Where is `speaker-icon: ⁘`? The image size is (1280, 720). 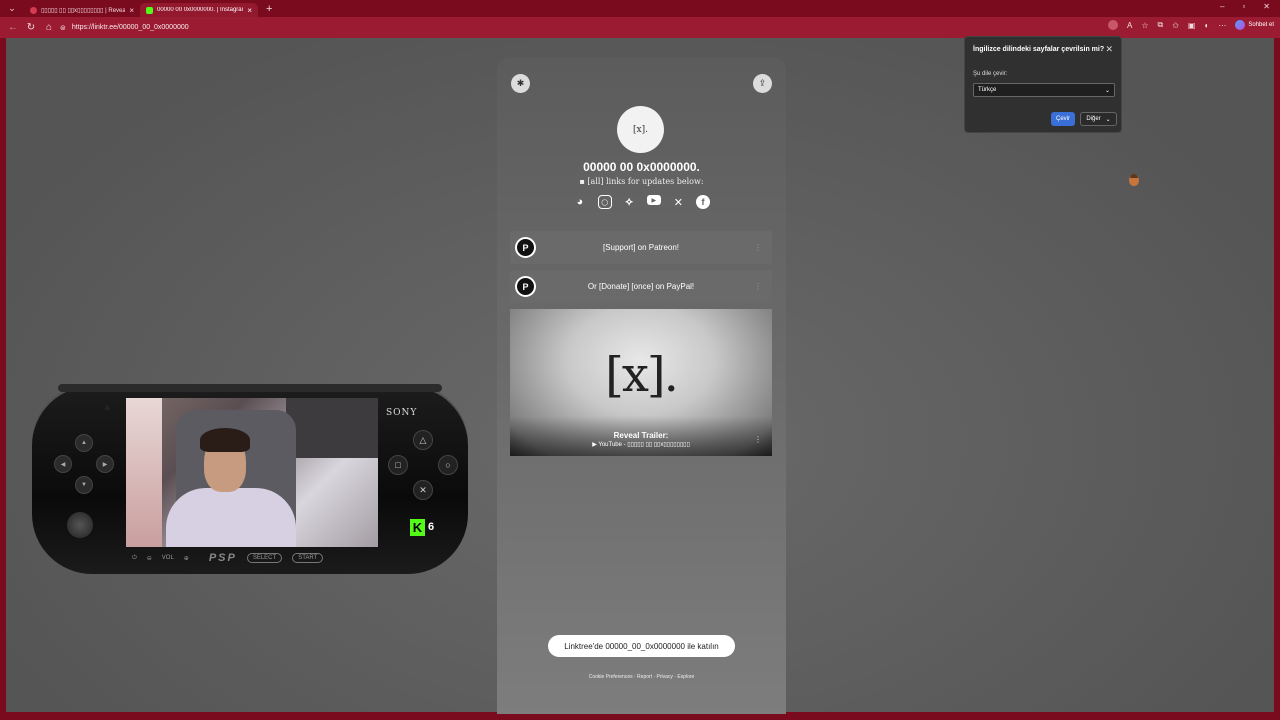
speaker-icon: ⁘ is located at coordinates (107, 408).